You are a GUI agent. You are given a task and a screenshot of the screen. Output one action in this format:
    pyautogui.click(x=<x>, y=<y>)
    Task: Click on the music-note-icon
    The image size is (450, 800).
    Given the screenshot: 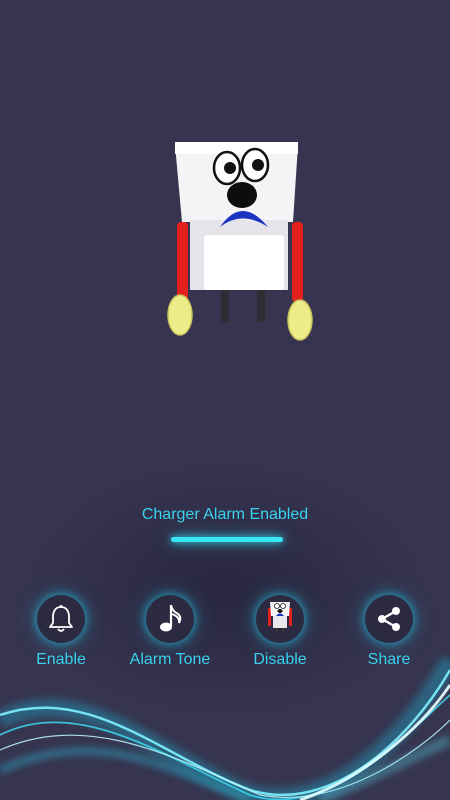 What is the action you would take?
    pyautogui.click(x=171, y=618)
    